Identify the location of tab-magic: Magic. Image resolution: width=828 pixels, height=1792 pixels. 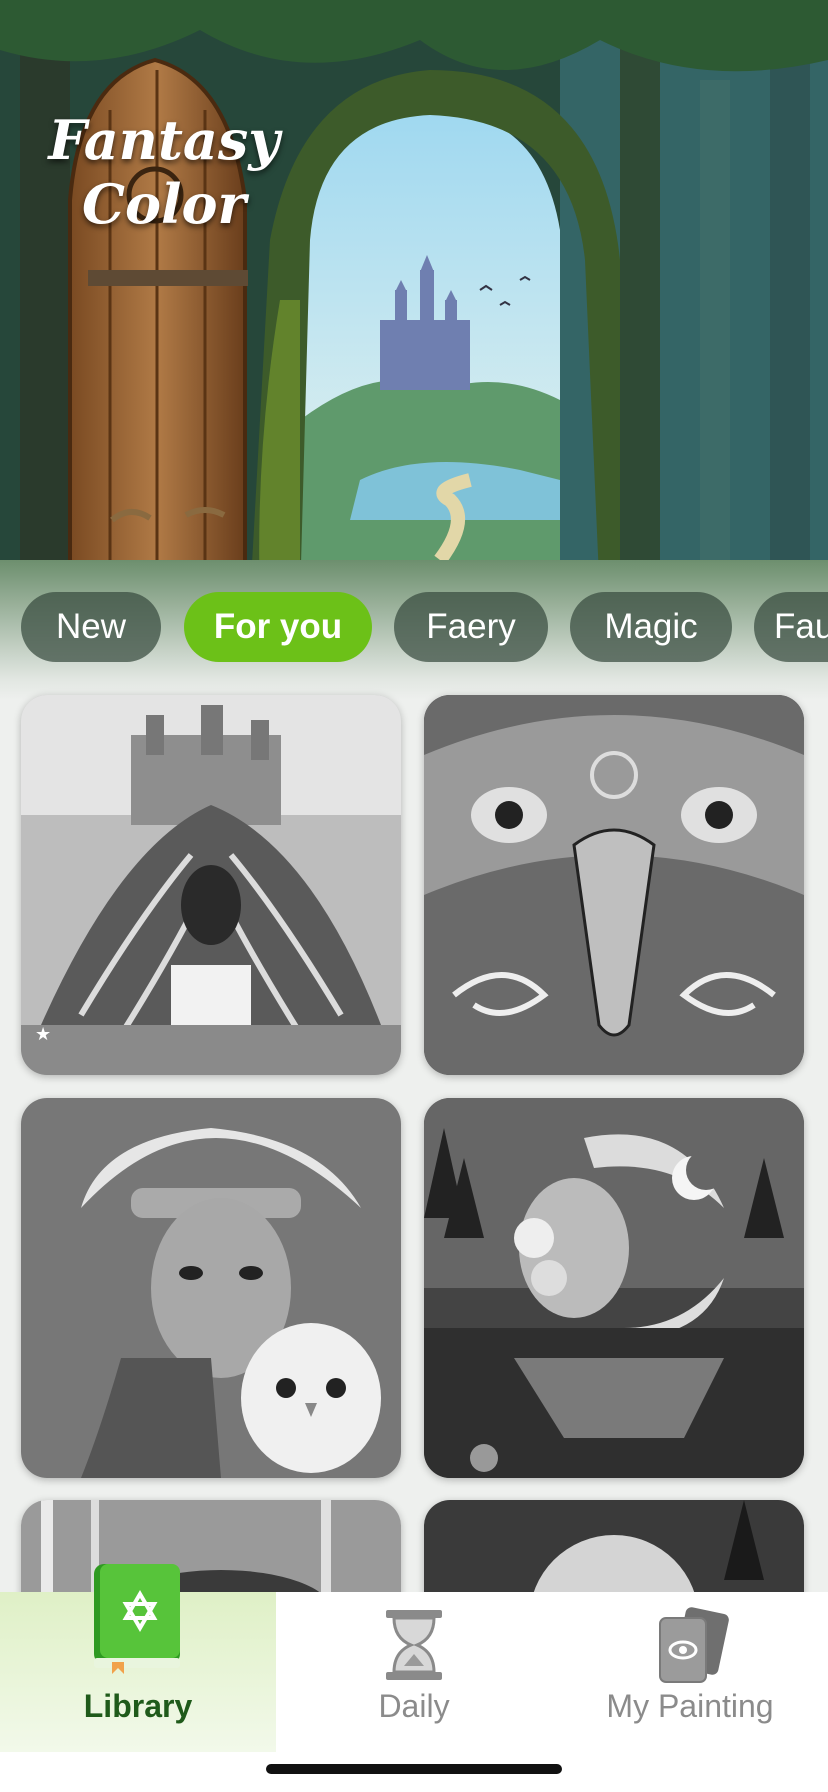
(651, 627).